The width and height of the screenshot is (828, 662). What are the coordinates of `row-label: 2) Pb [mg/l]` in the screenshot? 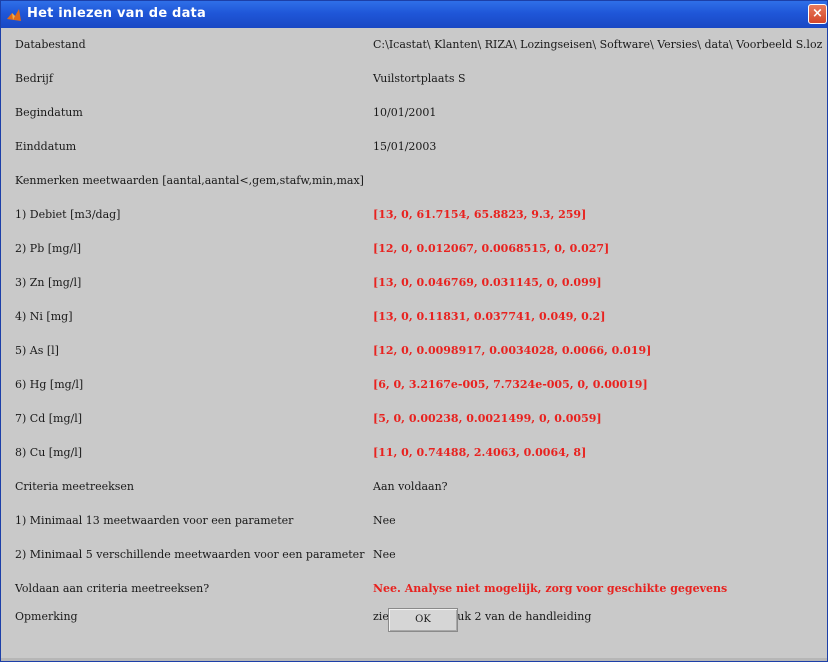 It's located at (48, 248).